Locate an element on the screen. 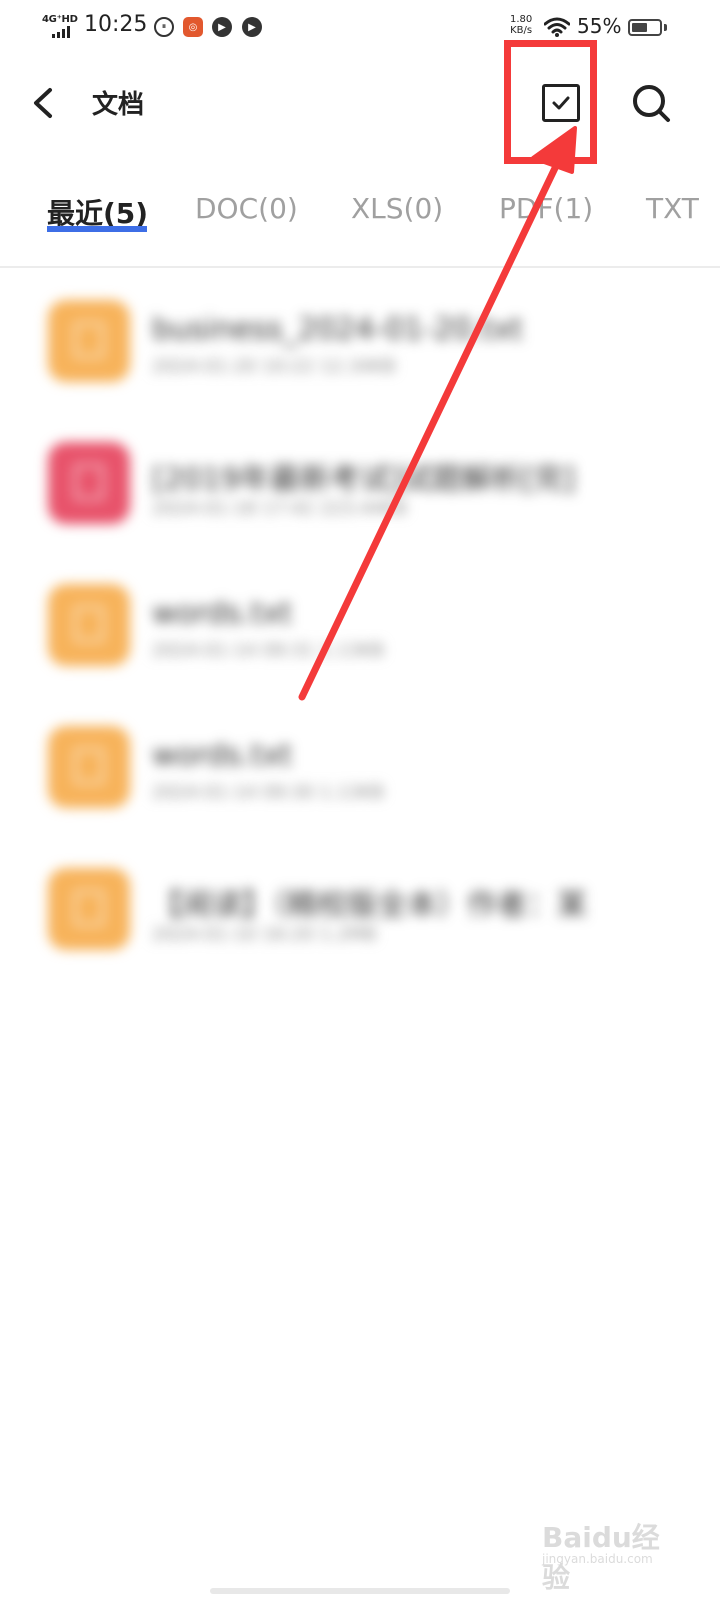 The width and height of the screenshot is (720, 1600). app-notification-icon: ◎ is located at coordinates (193, 27).